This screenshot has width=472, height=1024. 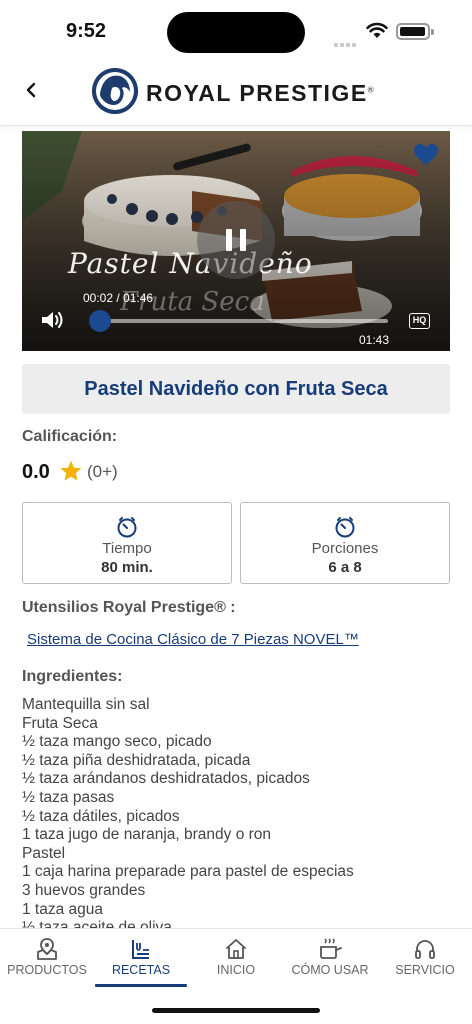 I want to click on tab-productos: PRODUCTOS, so click(x=47, y=958).